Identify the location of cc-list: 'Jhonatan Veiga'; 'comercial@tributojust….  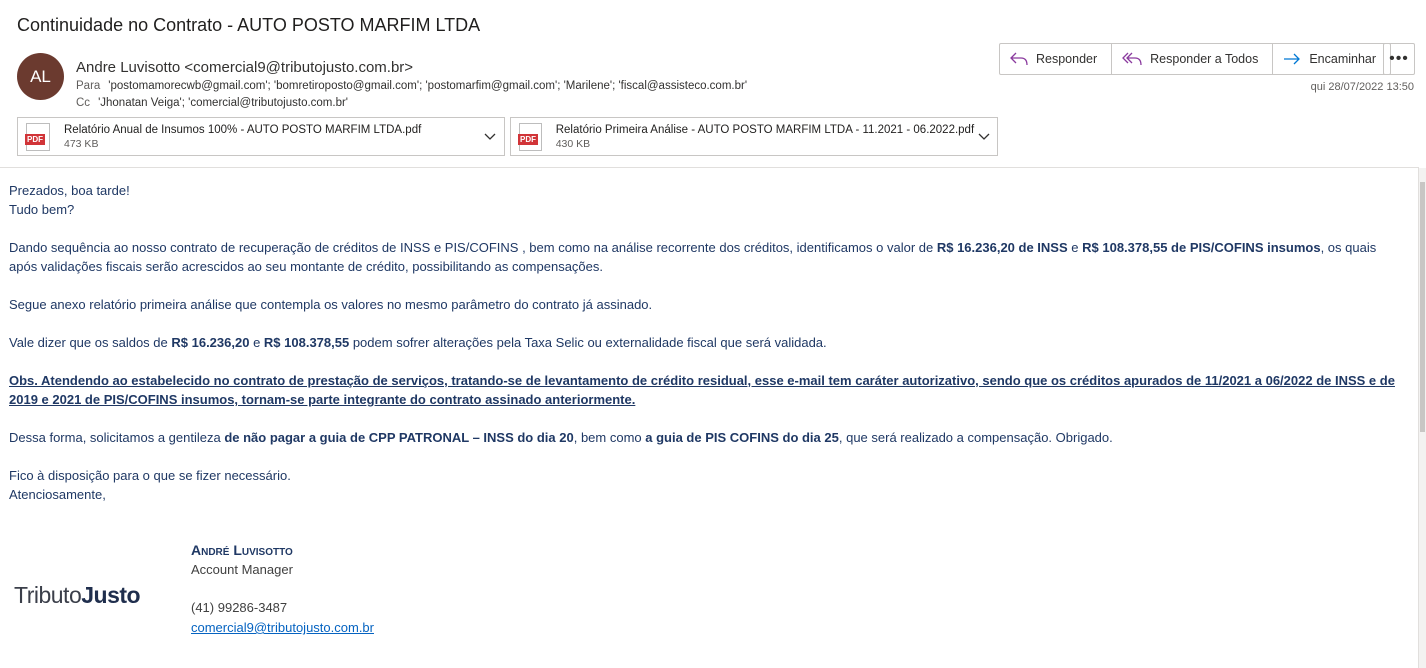
(223, 103).